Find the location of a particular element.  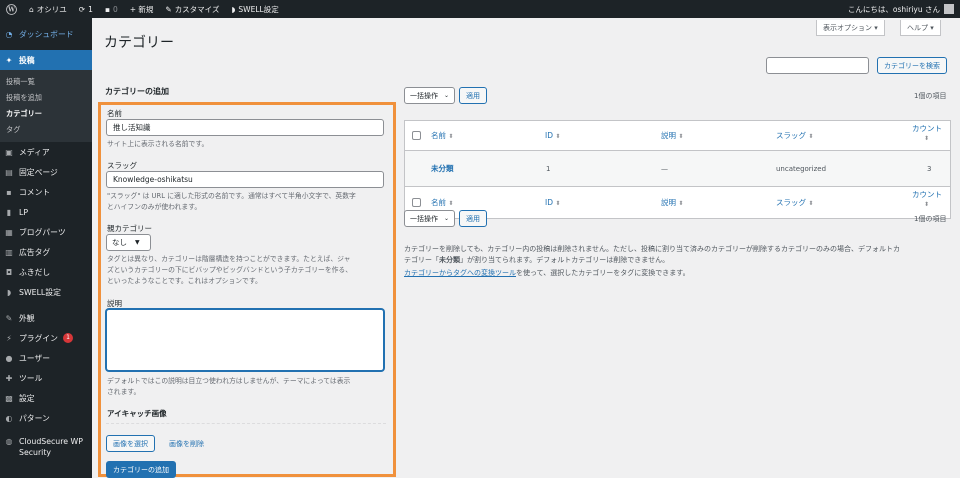

add-category-heading: カテゴリーの追加 is located at coordinates (137, 91).